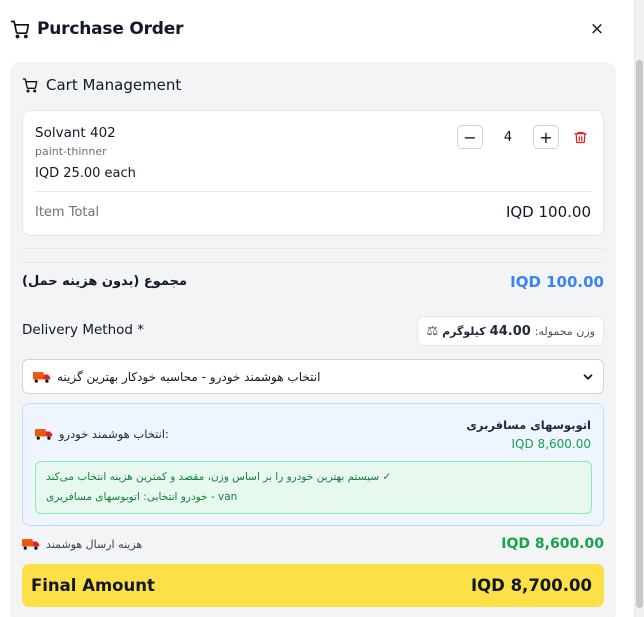  I want to click on decrease-quantity-button: −, so click(470, 137).